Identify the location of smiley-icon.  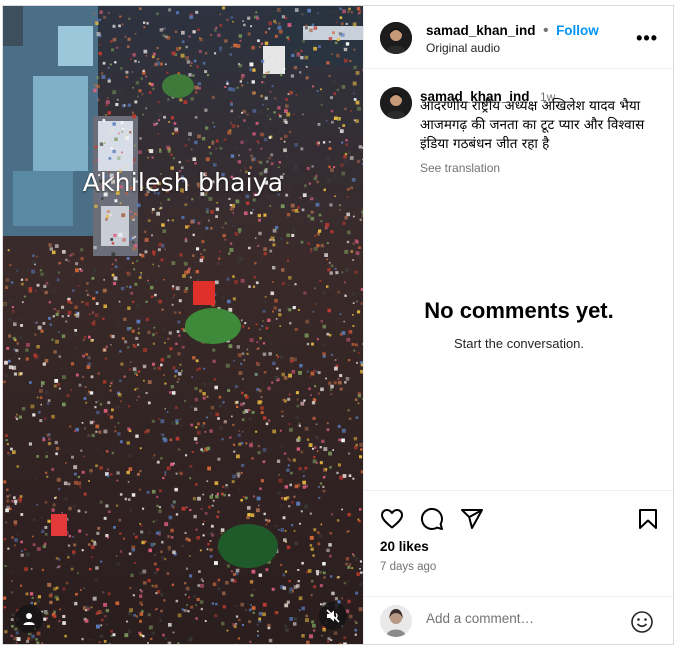
(642, 622).